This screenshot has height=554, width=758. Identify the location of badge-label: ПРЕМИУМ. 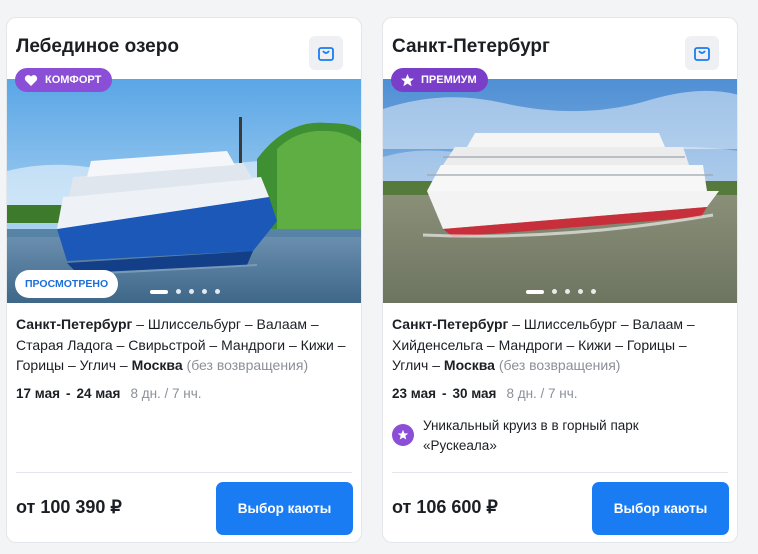
(449, 80).